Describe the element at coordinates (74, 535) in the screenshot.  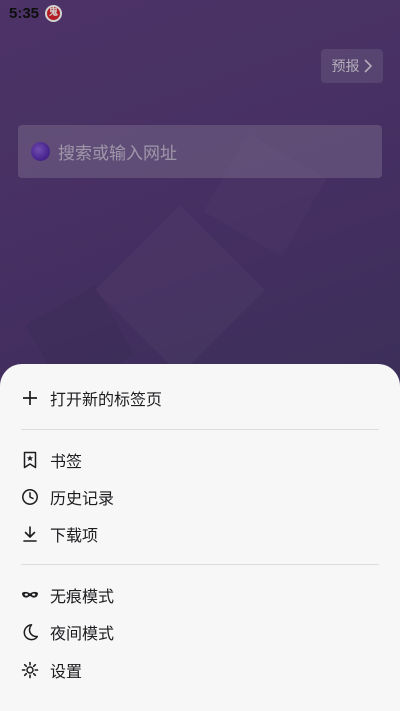
I see `menu-item-label: 下载项` at that location.